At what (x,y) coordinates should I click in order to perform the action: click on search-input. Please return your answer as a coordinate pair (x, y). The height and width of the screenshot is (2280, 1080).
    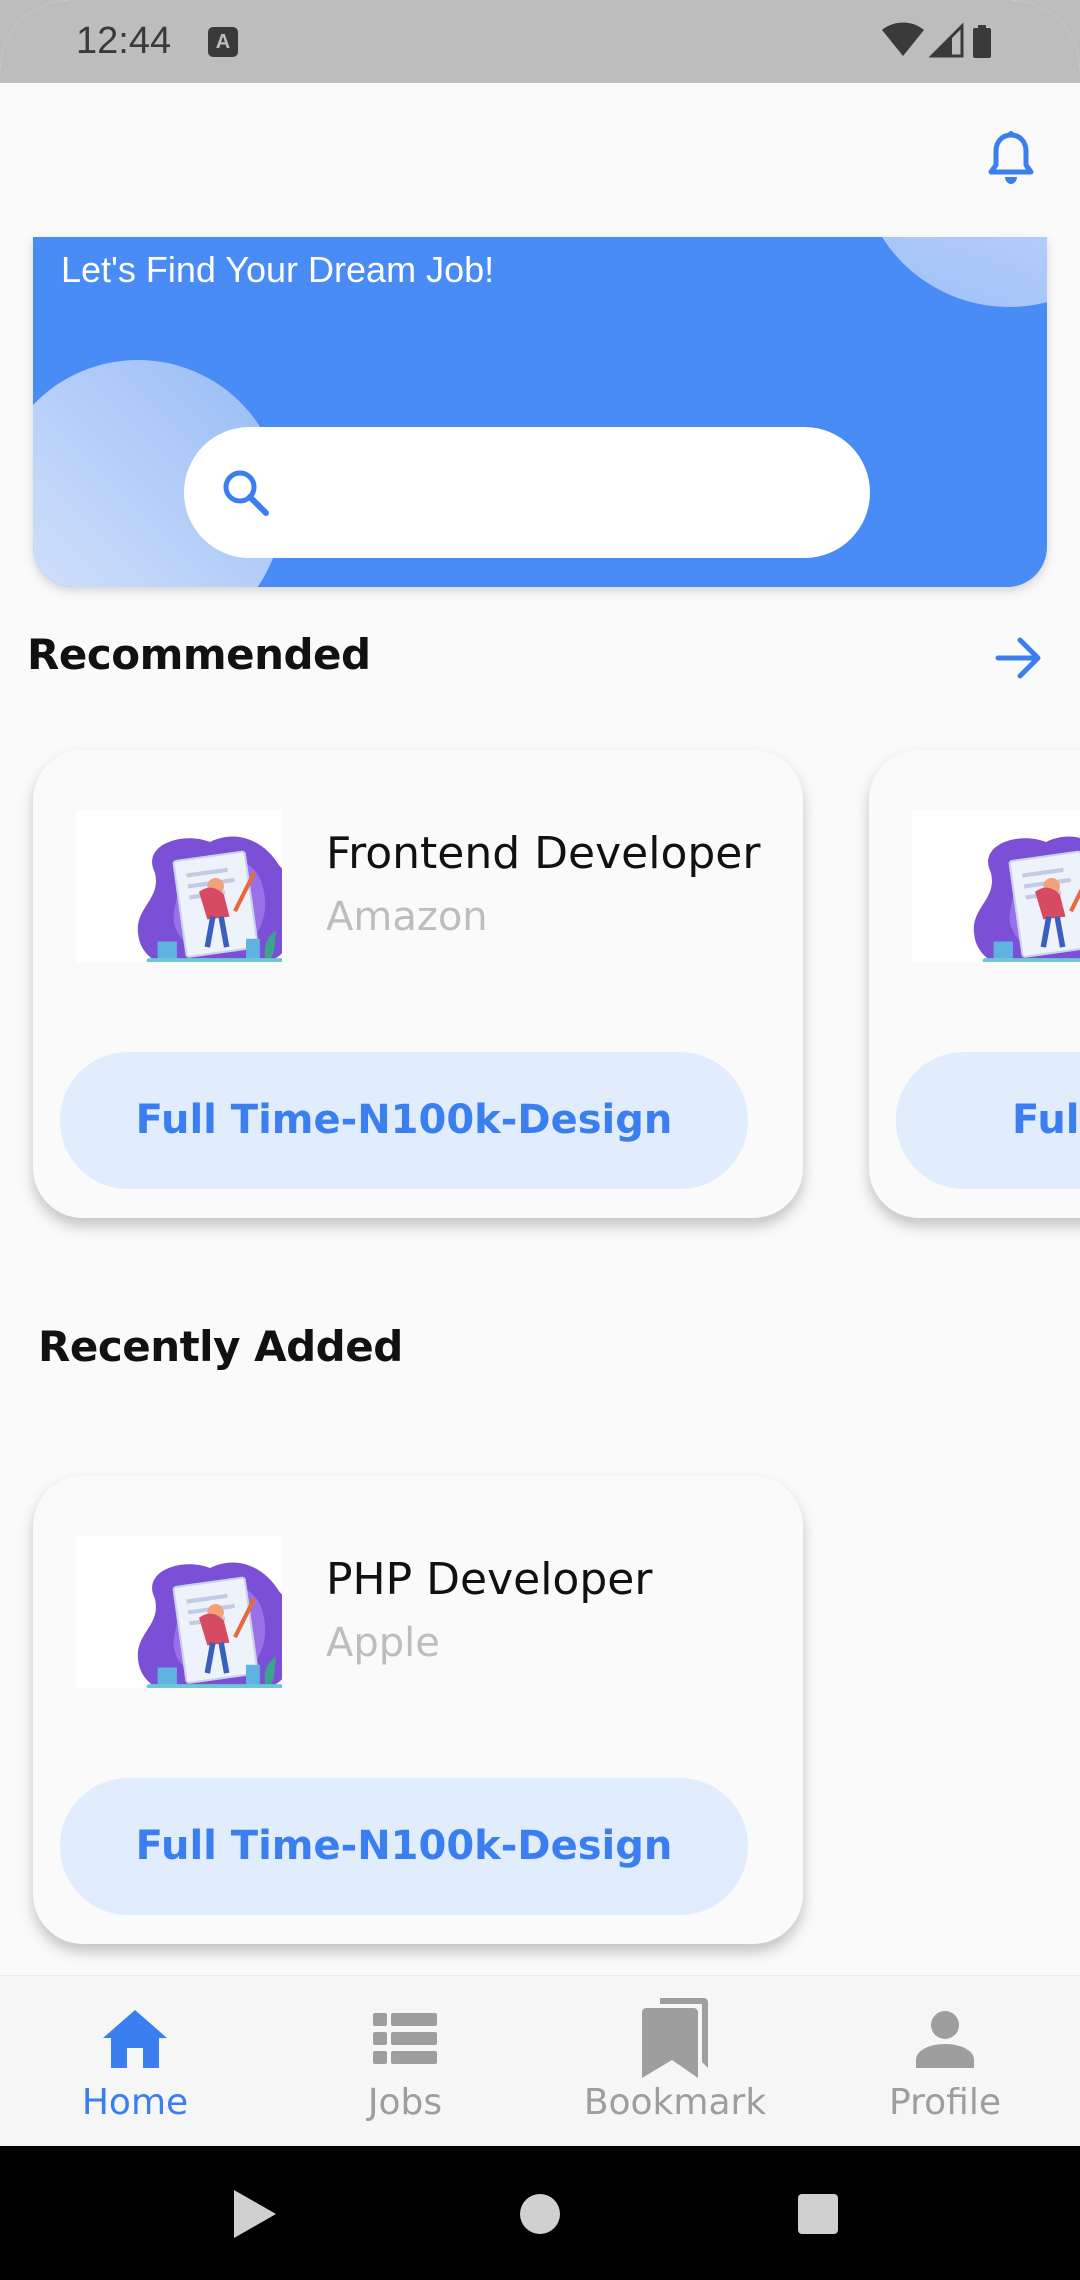
    Looking at the image, I should click on (527, 492).